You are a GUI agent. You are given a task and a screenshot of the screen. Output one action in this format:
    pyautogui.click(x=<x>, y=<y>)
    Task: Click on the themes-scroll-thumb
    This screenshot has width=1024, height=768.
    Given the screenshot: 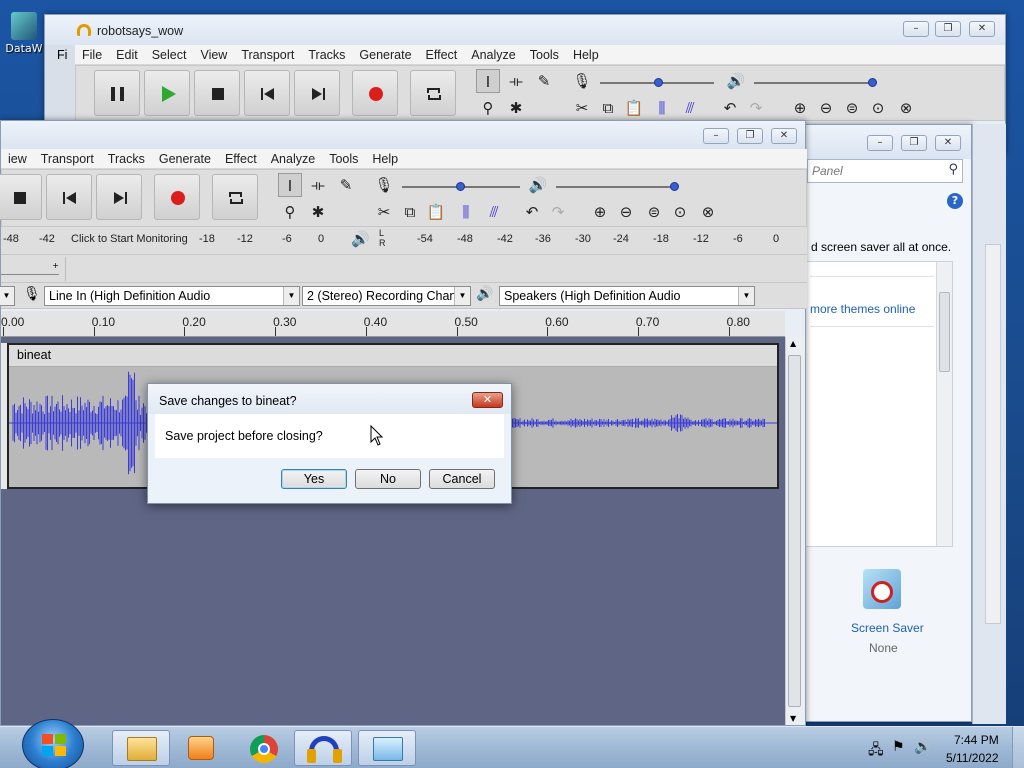 What is the action you would take?
    pyautogui.click(x=944, y=332)
    